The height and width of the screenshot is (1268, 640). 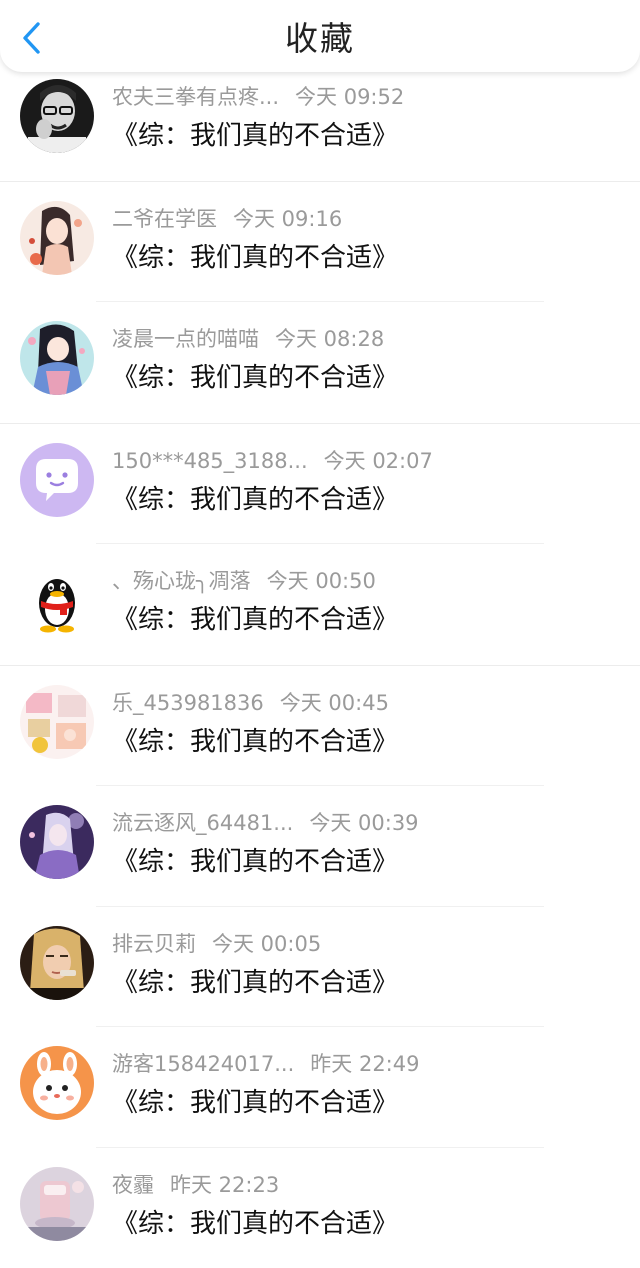 What do you see at coordinates (164, 219) in the screenshot?
I see `username: 二爷在学医` at bounding box center [164, 219].